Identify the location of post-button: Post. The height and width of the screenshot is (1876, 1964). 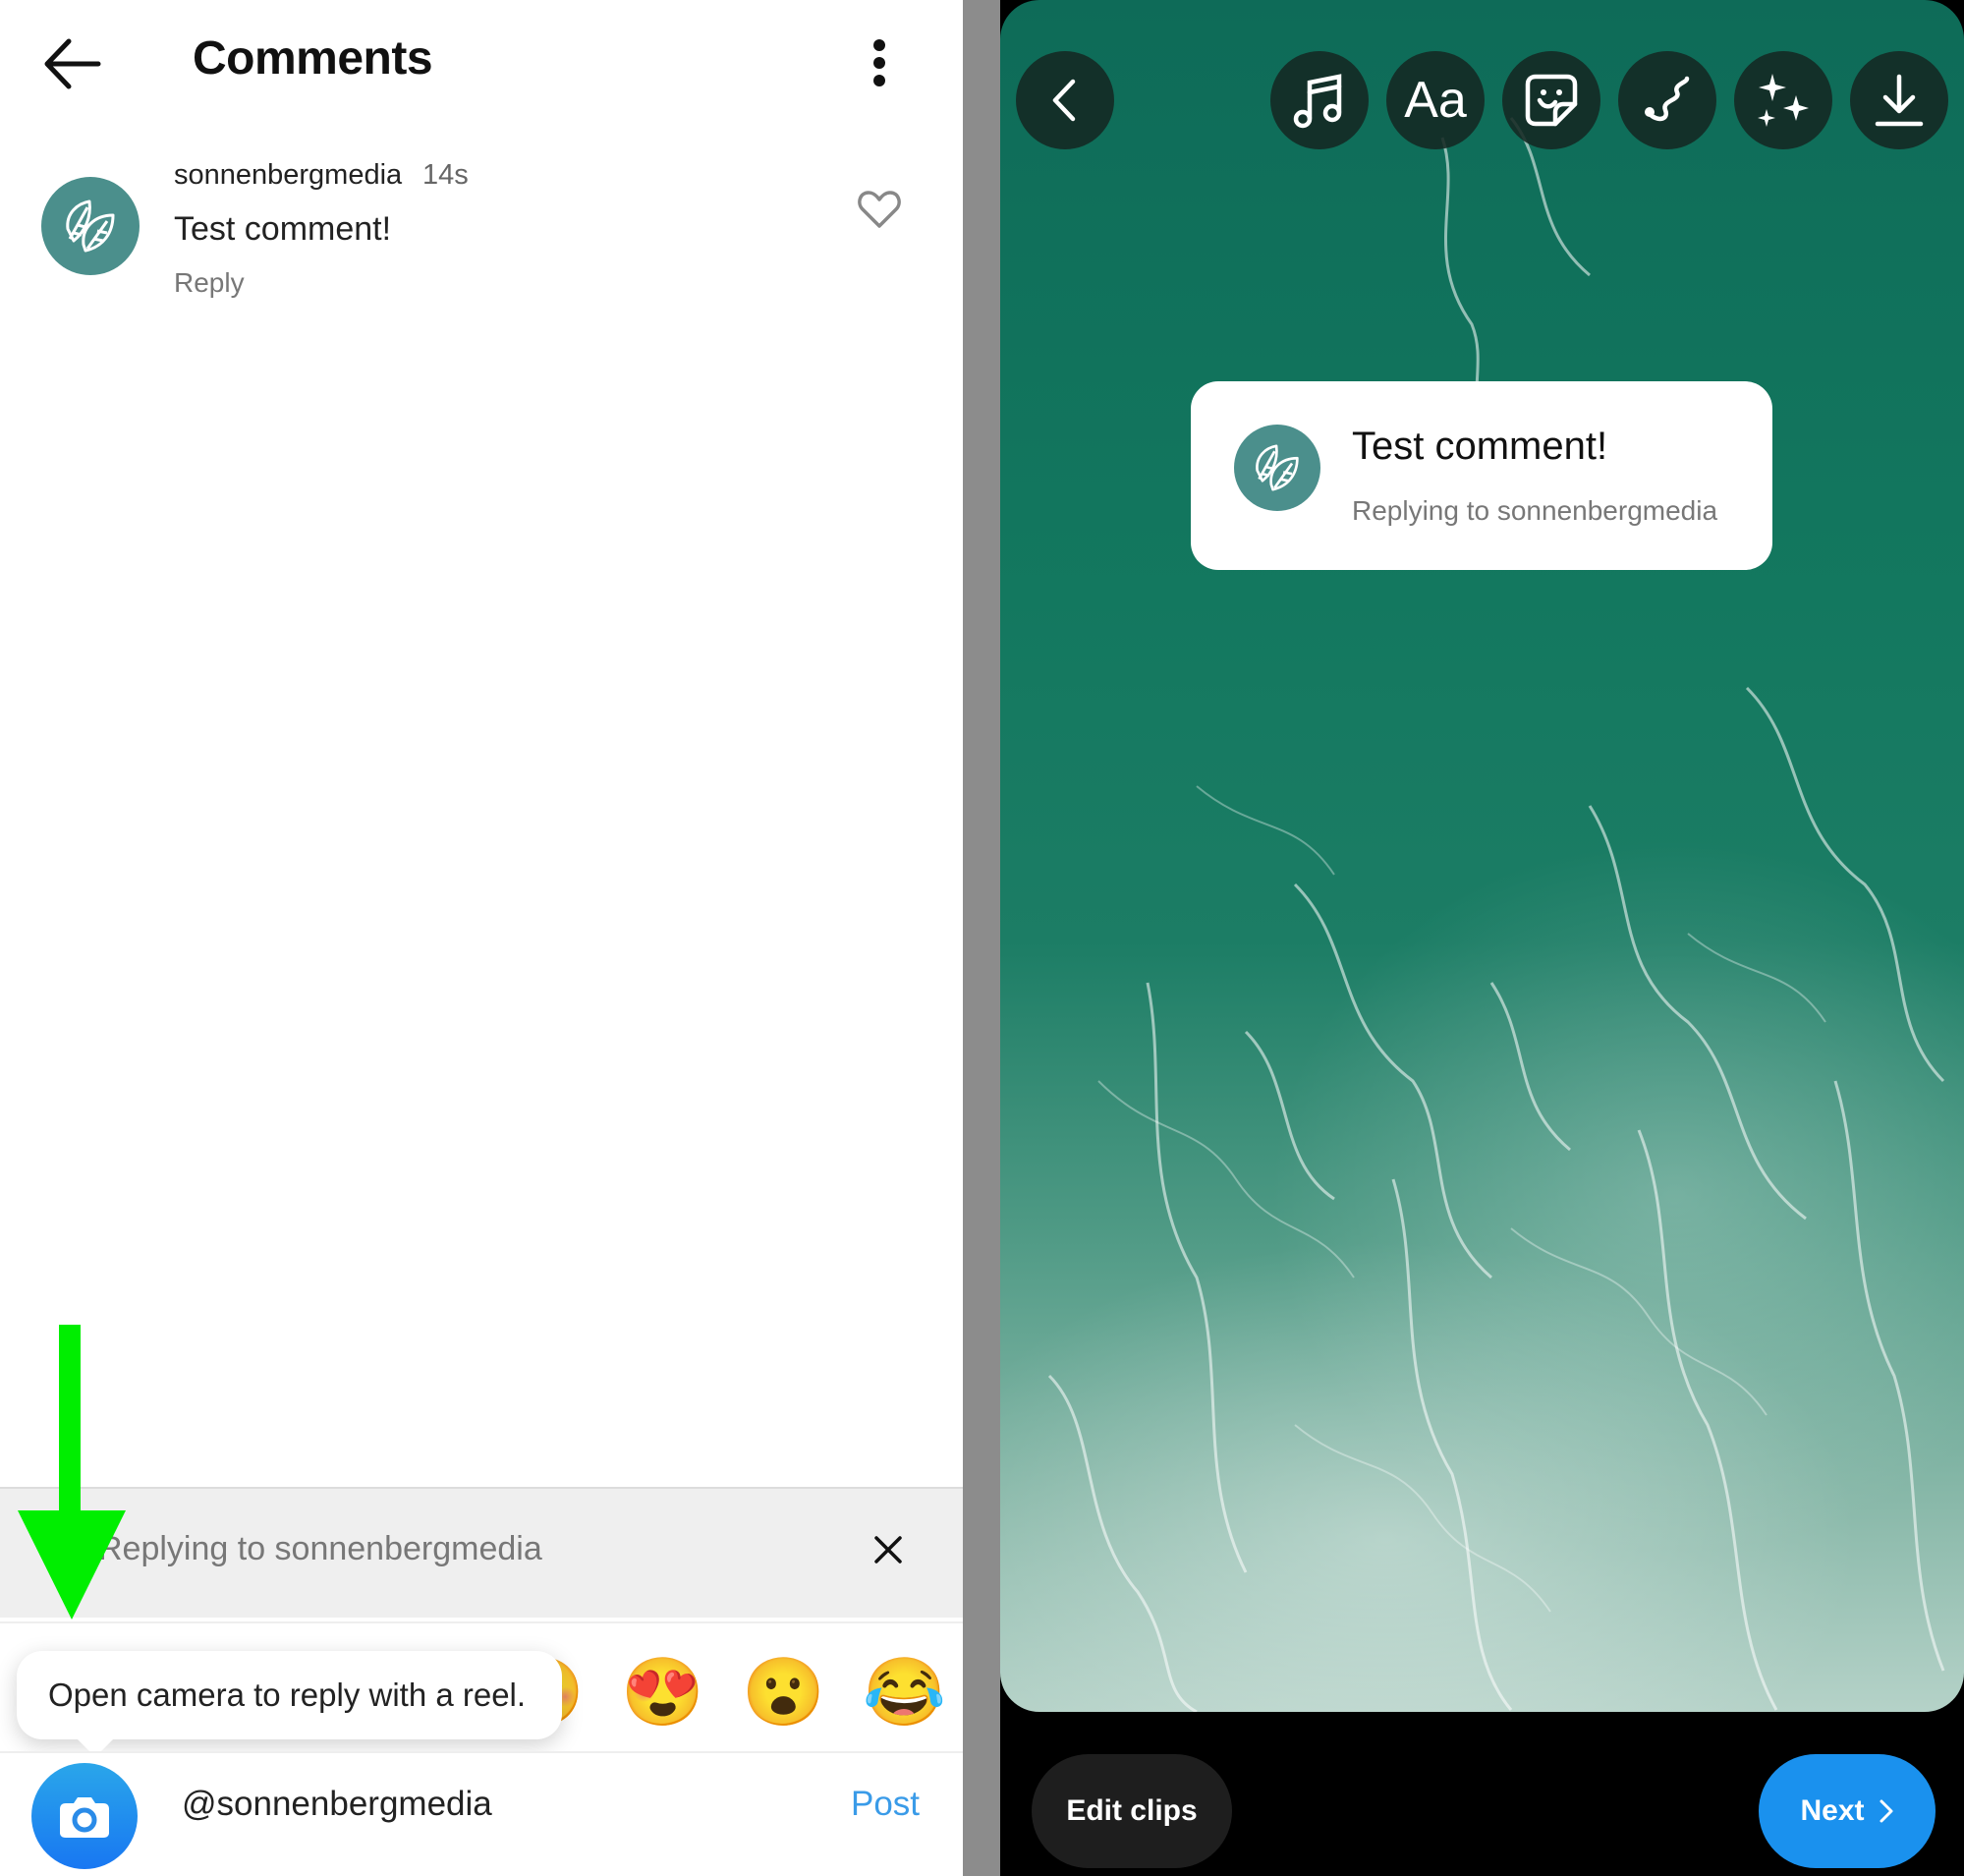
(886, 1804).